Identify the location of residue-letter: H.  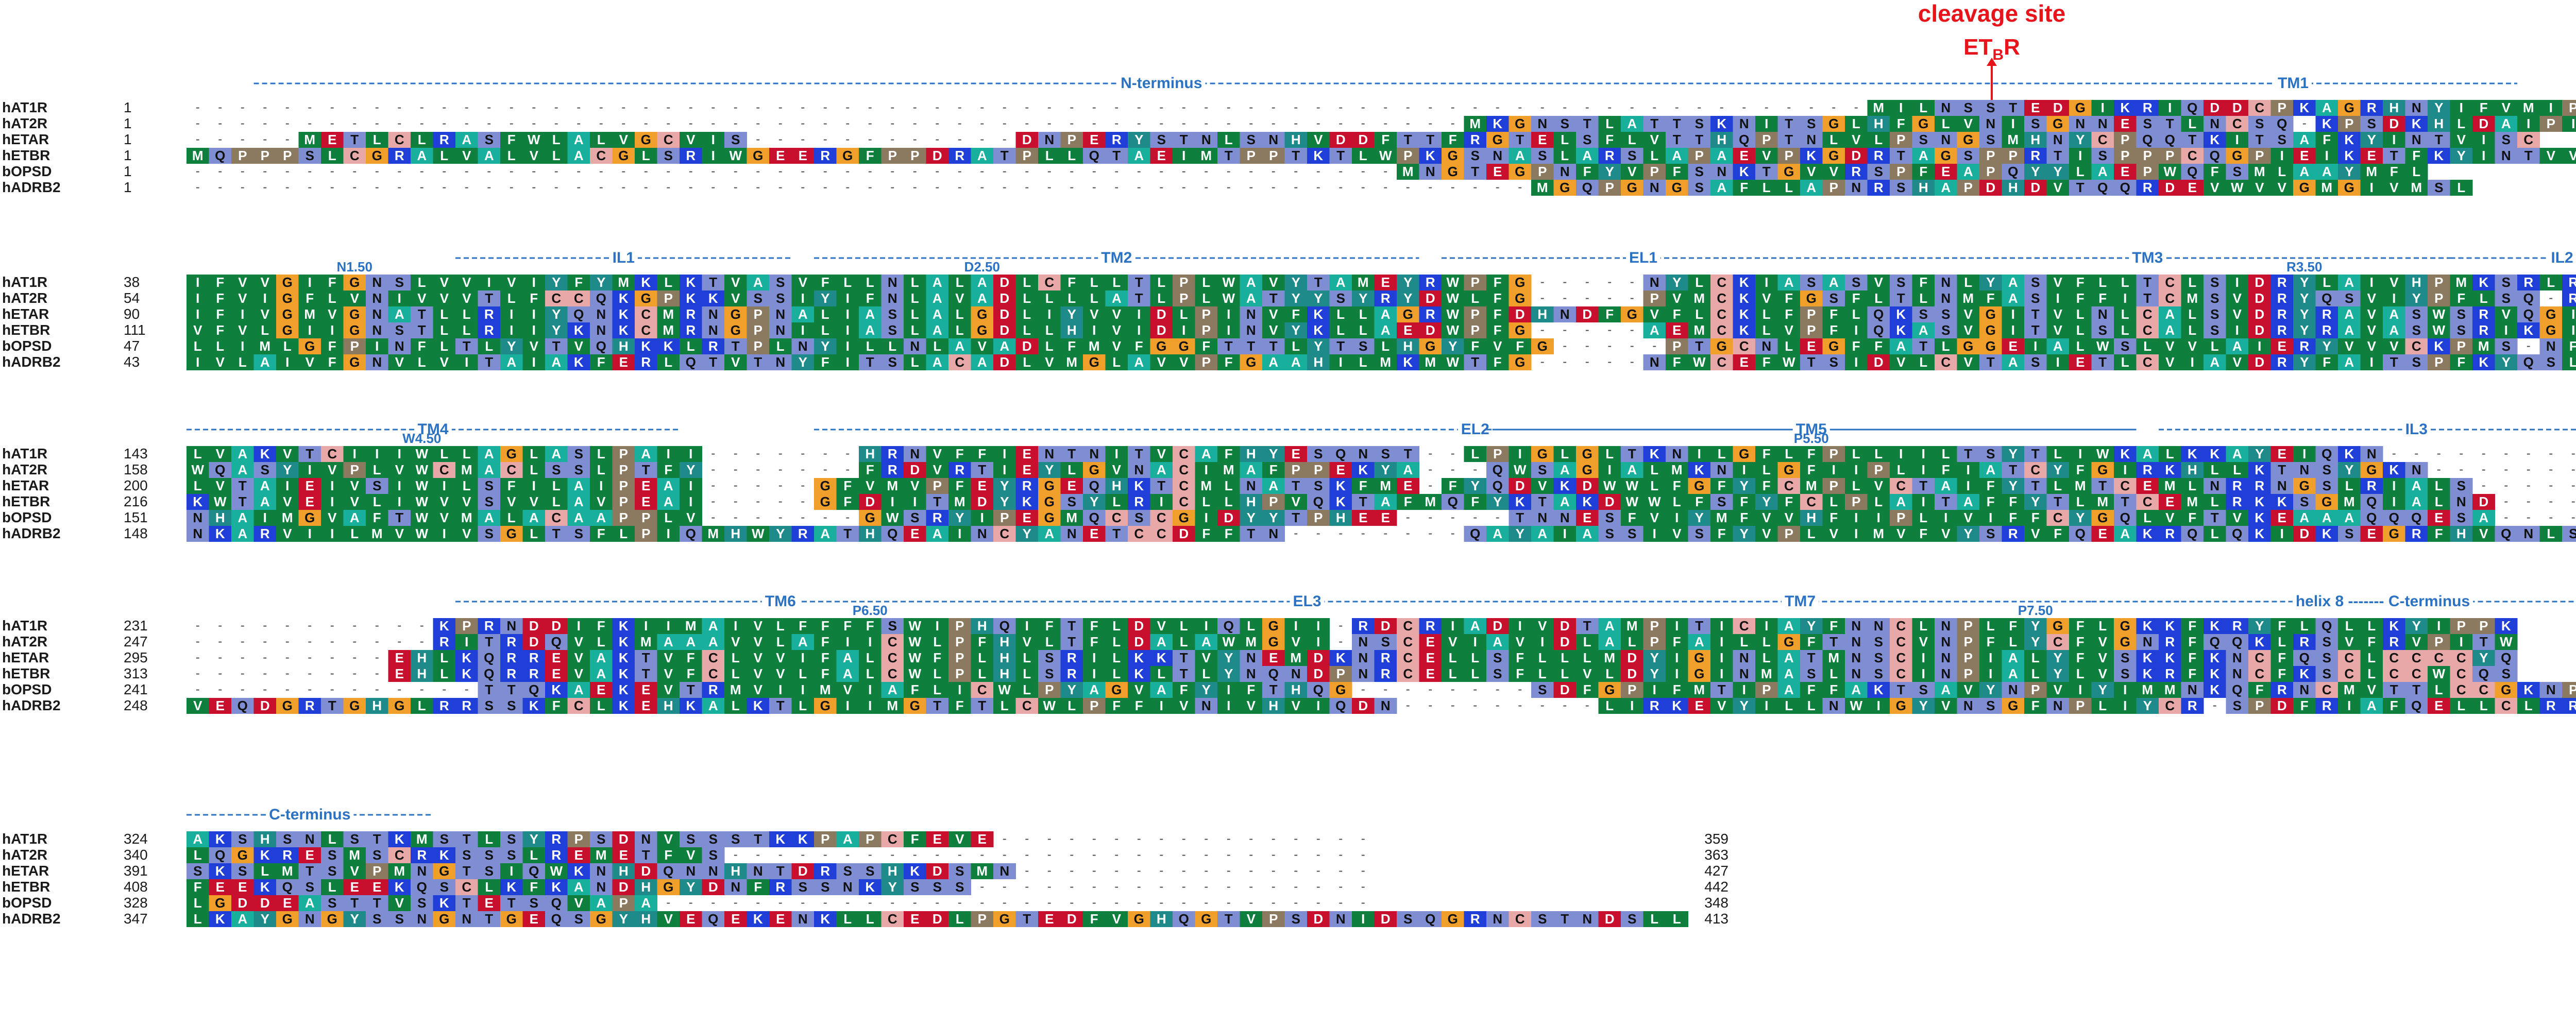
(265, 839).